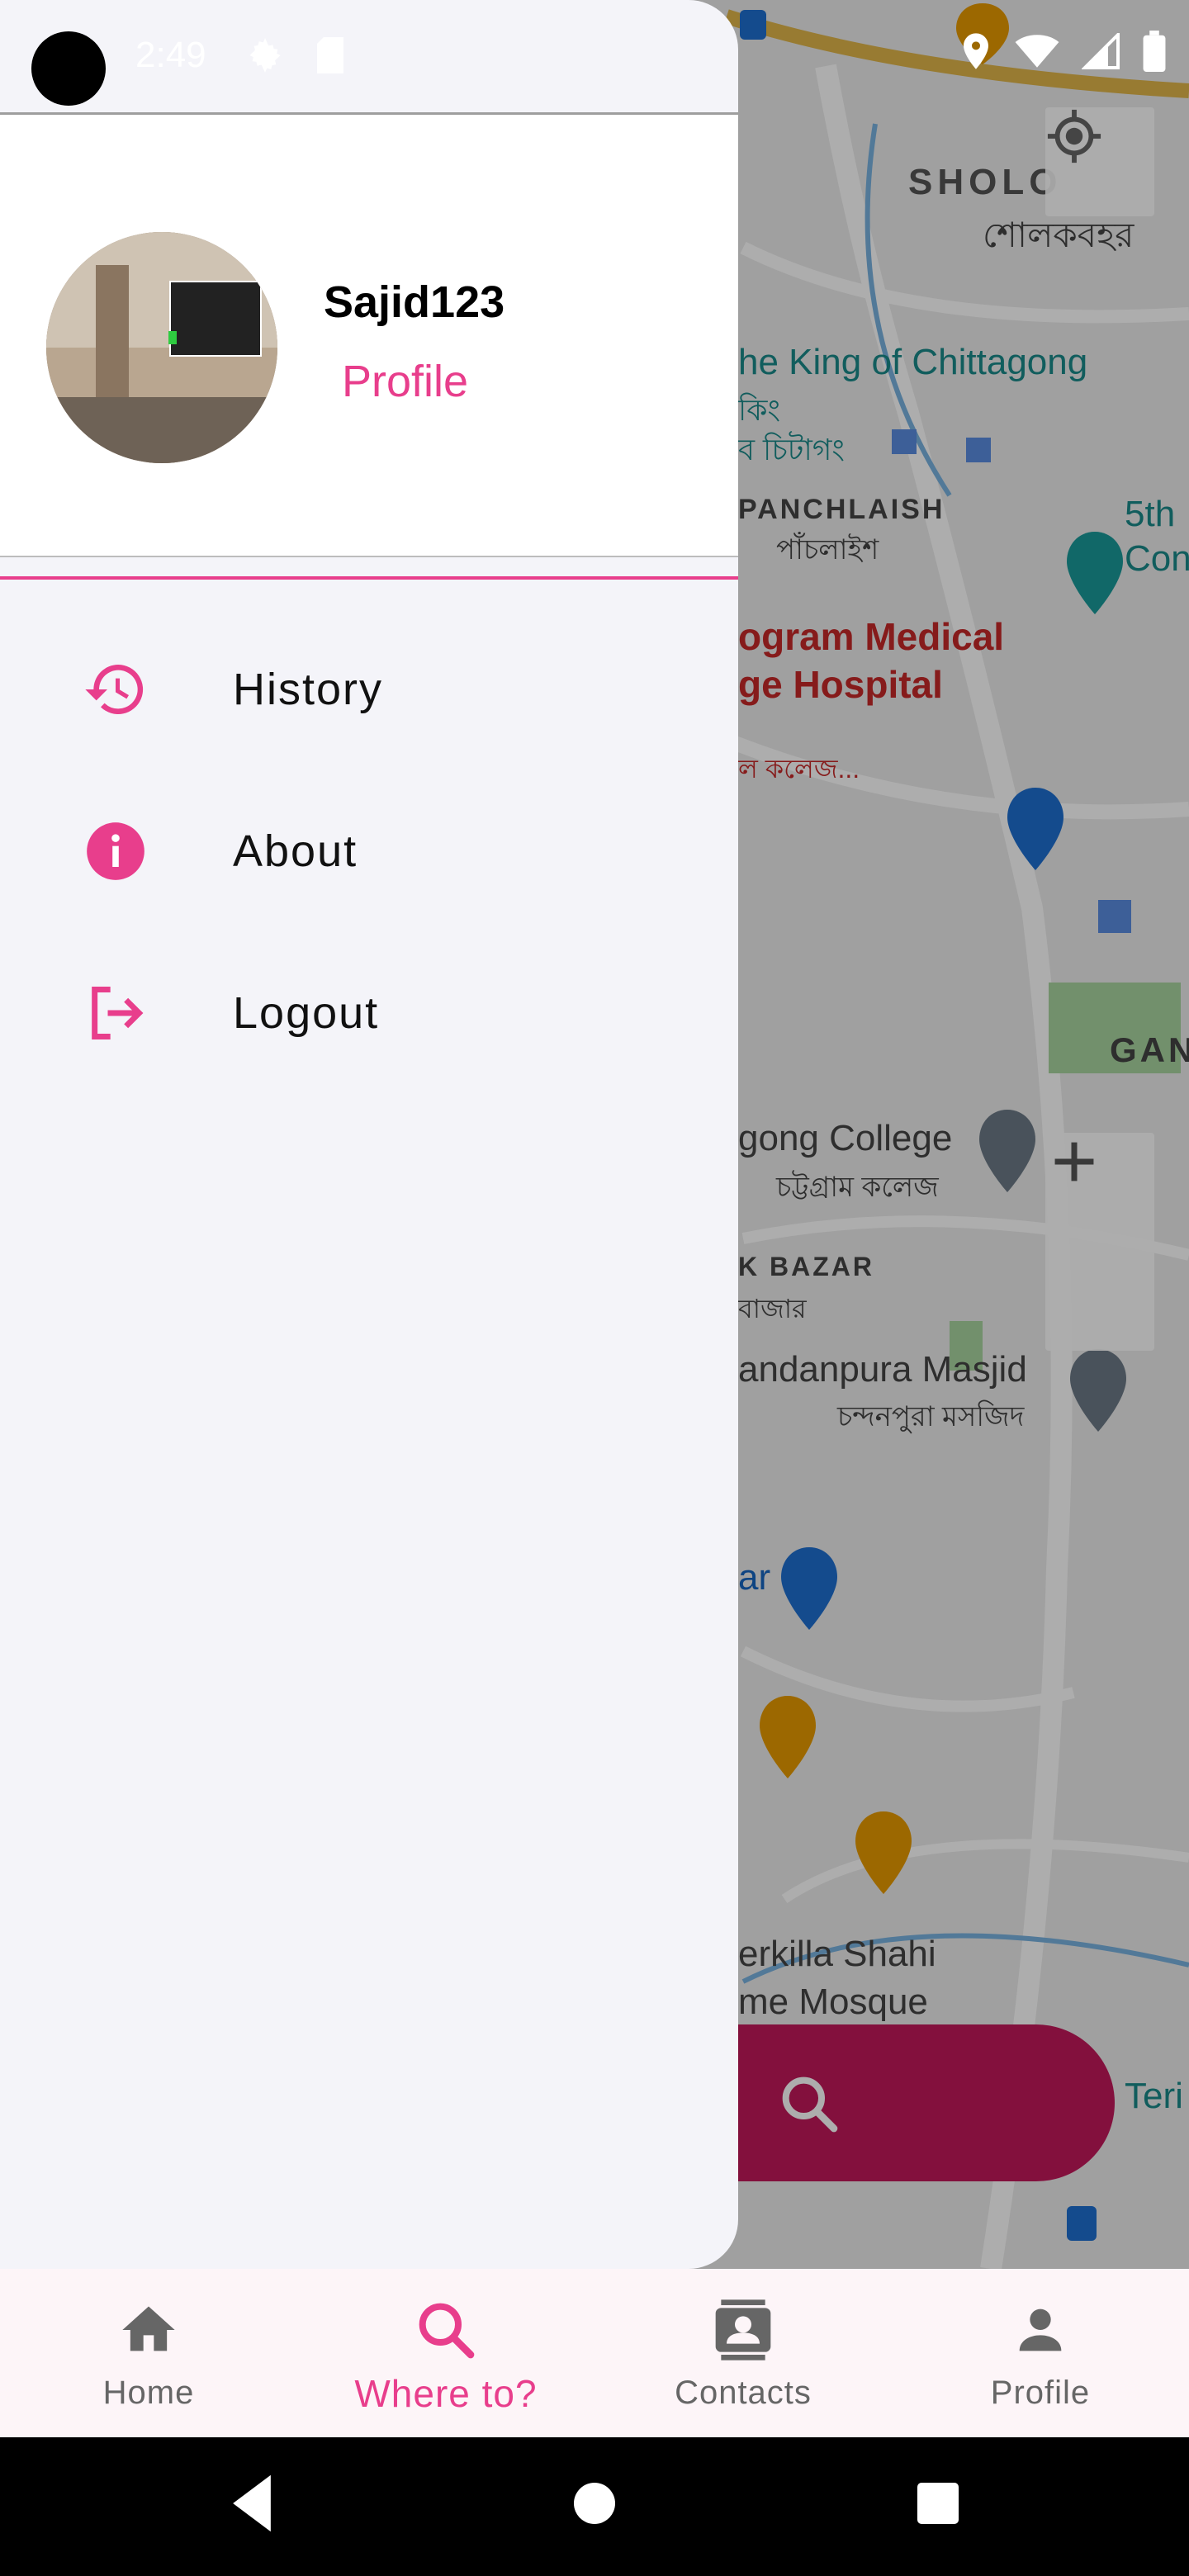  I want to click on system-navigation-bar, so click(594, 2506).